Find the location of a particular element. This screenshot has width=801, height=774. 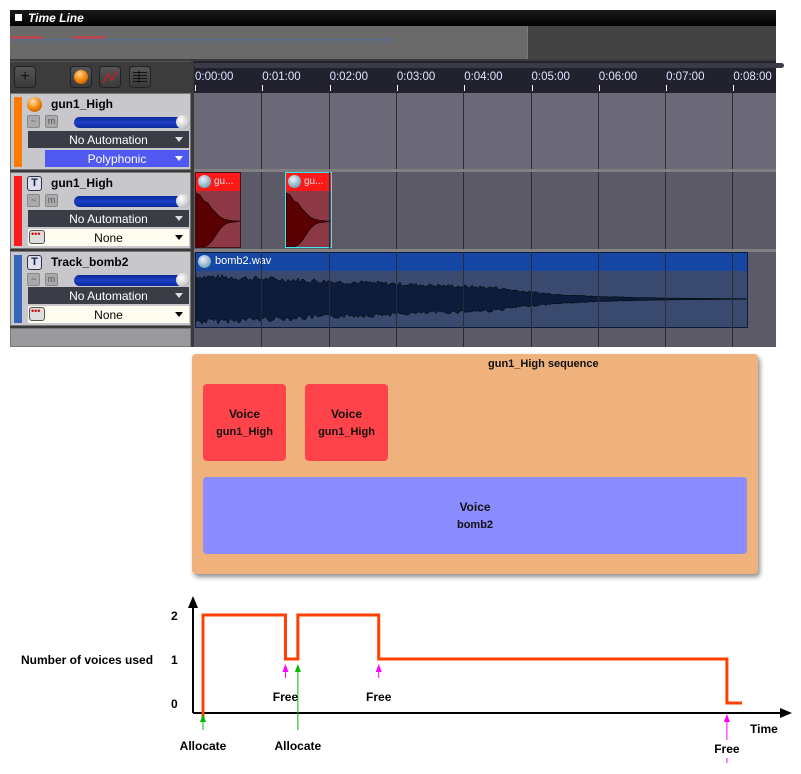

track-header-1: gun1_High ~ m No Automation Polyphonic is located at coordinates (100, 131).